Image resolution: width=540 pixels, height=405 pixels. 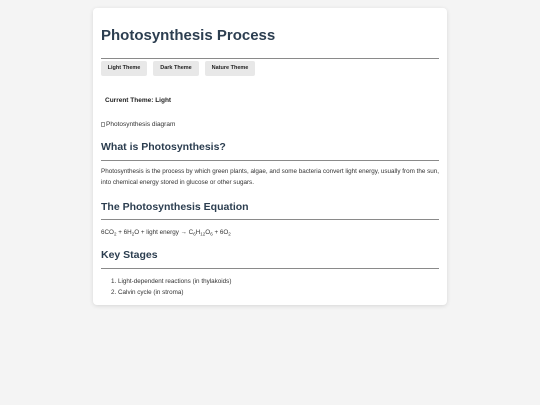 I want to click on current-theme-label: Current Theme: Light, so click(x=138, y=100).